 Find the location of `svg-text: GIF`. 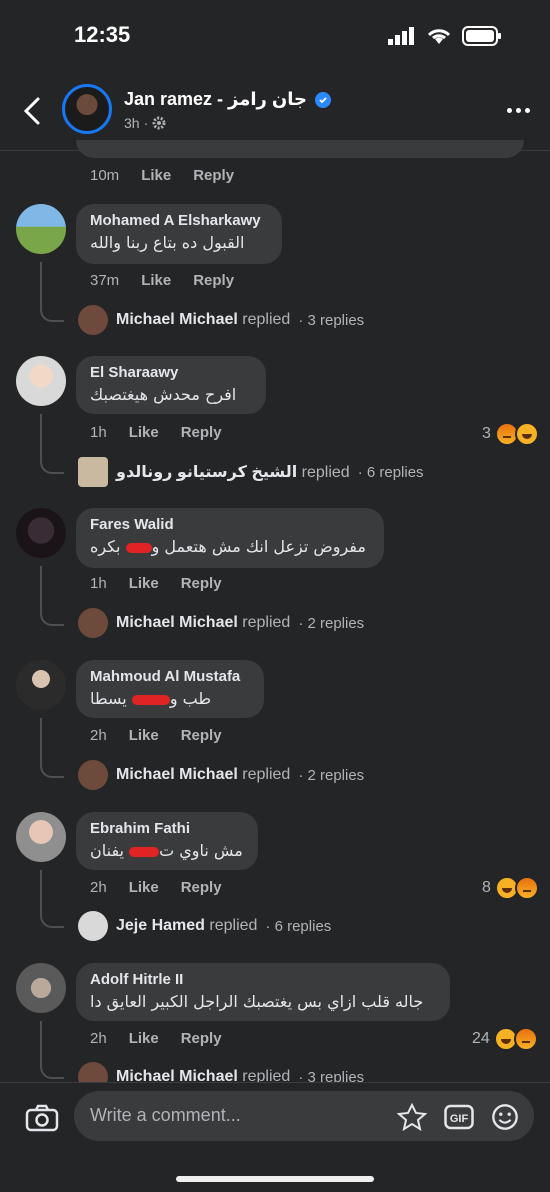

svg-text: GIF is located at coordinates (459, 1119).